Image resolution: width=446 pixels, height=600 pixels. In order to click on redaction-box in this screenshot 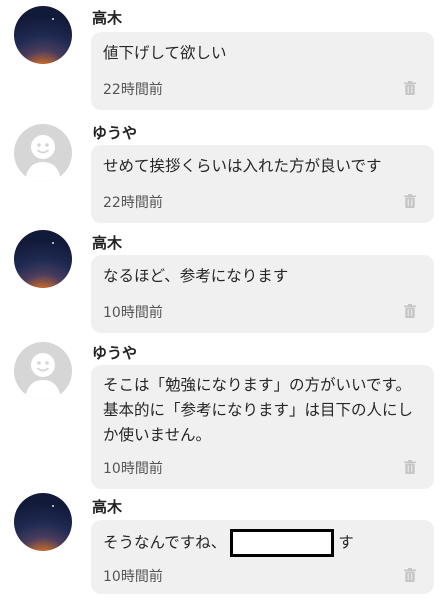, I will do `click(282, 543)`.